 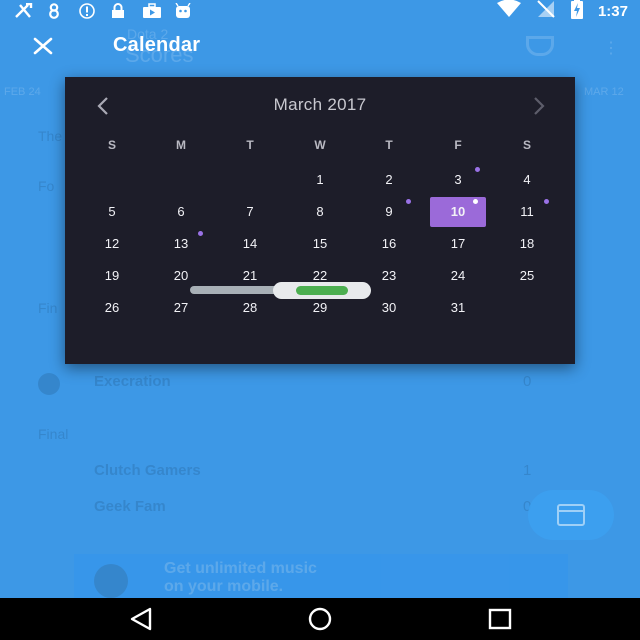 I want to click on calendar-day: 17, so click(x=458, y=244).